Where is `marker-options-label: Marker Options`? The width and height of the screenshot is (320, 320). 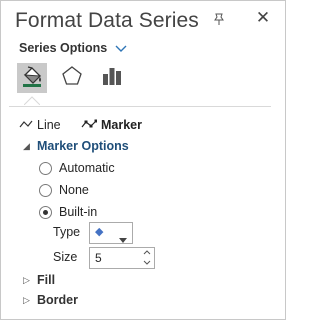
marker-options-label: Marker Options is located at coordinates (83, 146).